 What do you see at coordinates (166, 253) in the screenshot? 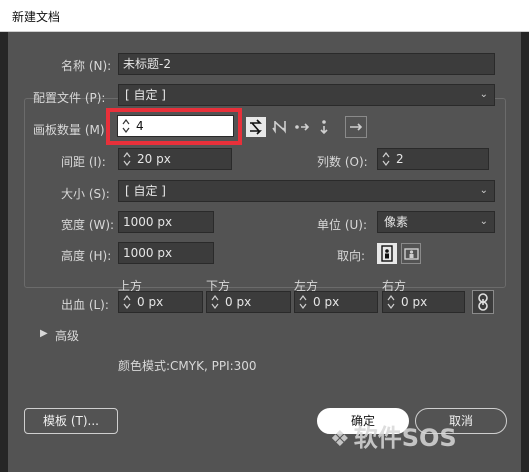
I see `height-input: 1000 px` at bounding box center [166, 253].